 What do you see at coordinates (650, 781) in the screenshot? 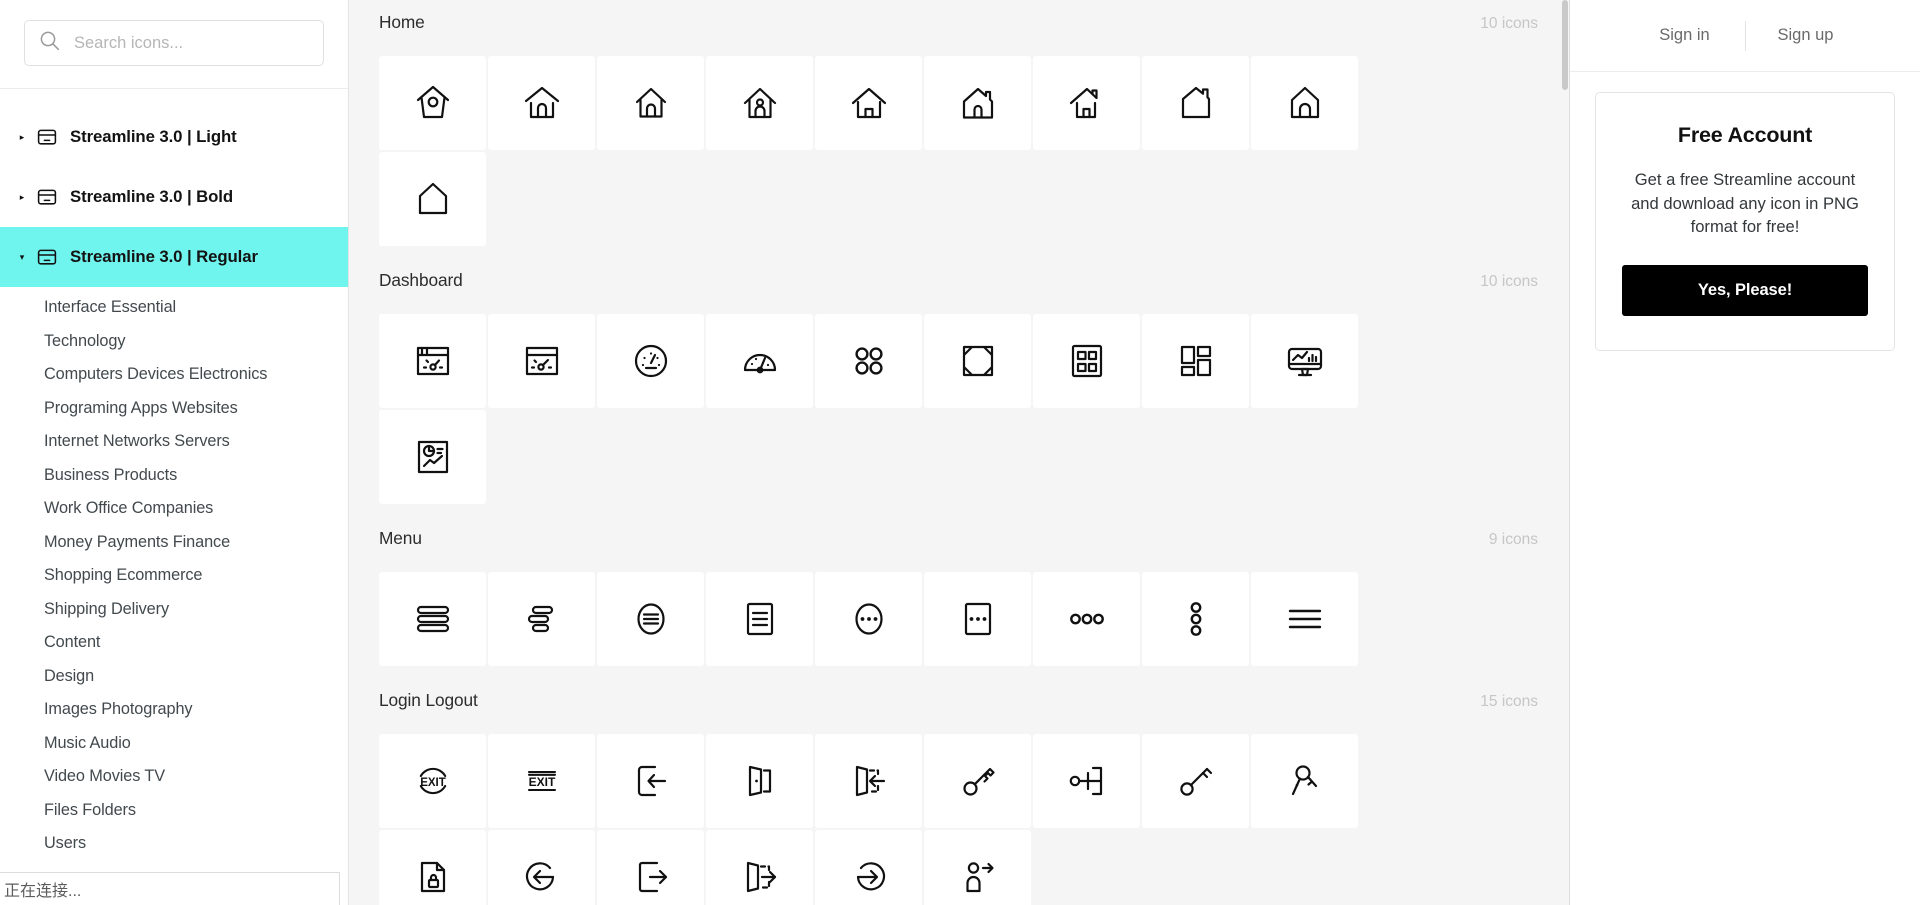
I see `icon-login-arrow-box` at bounding box center [650, 781].